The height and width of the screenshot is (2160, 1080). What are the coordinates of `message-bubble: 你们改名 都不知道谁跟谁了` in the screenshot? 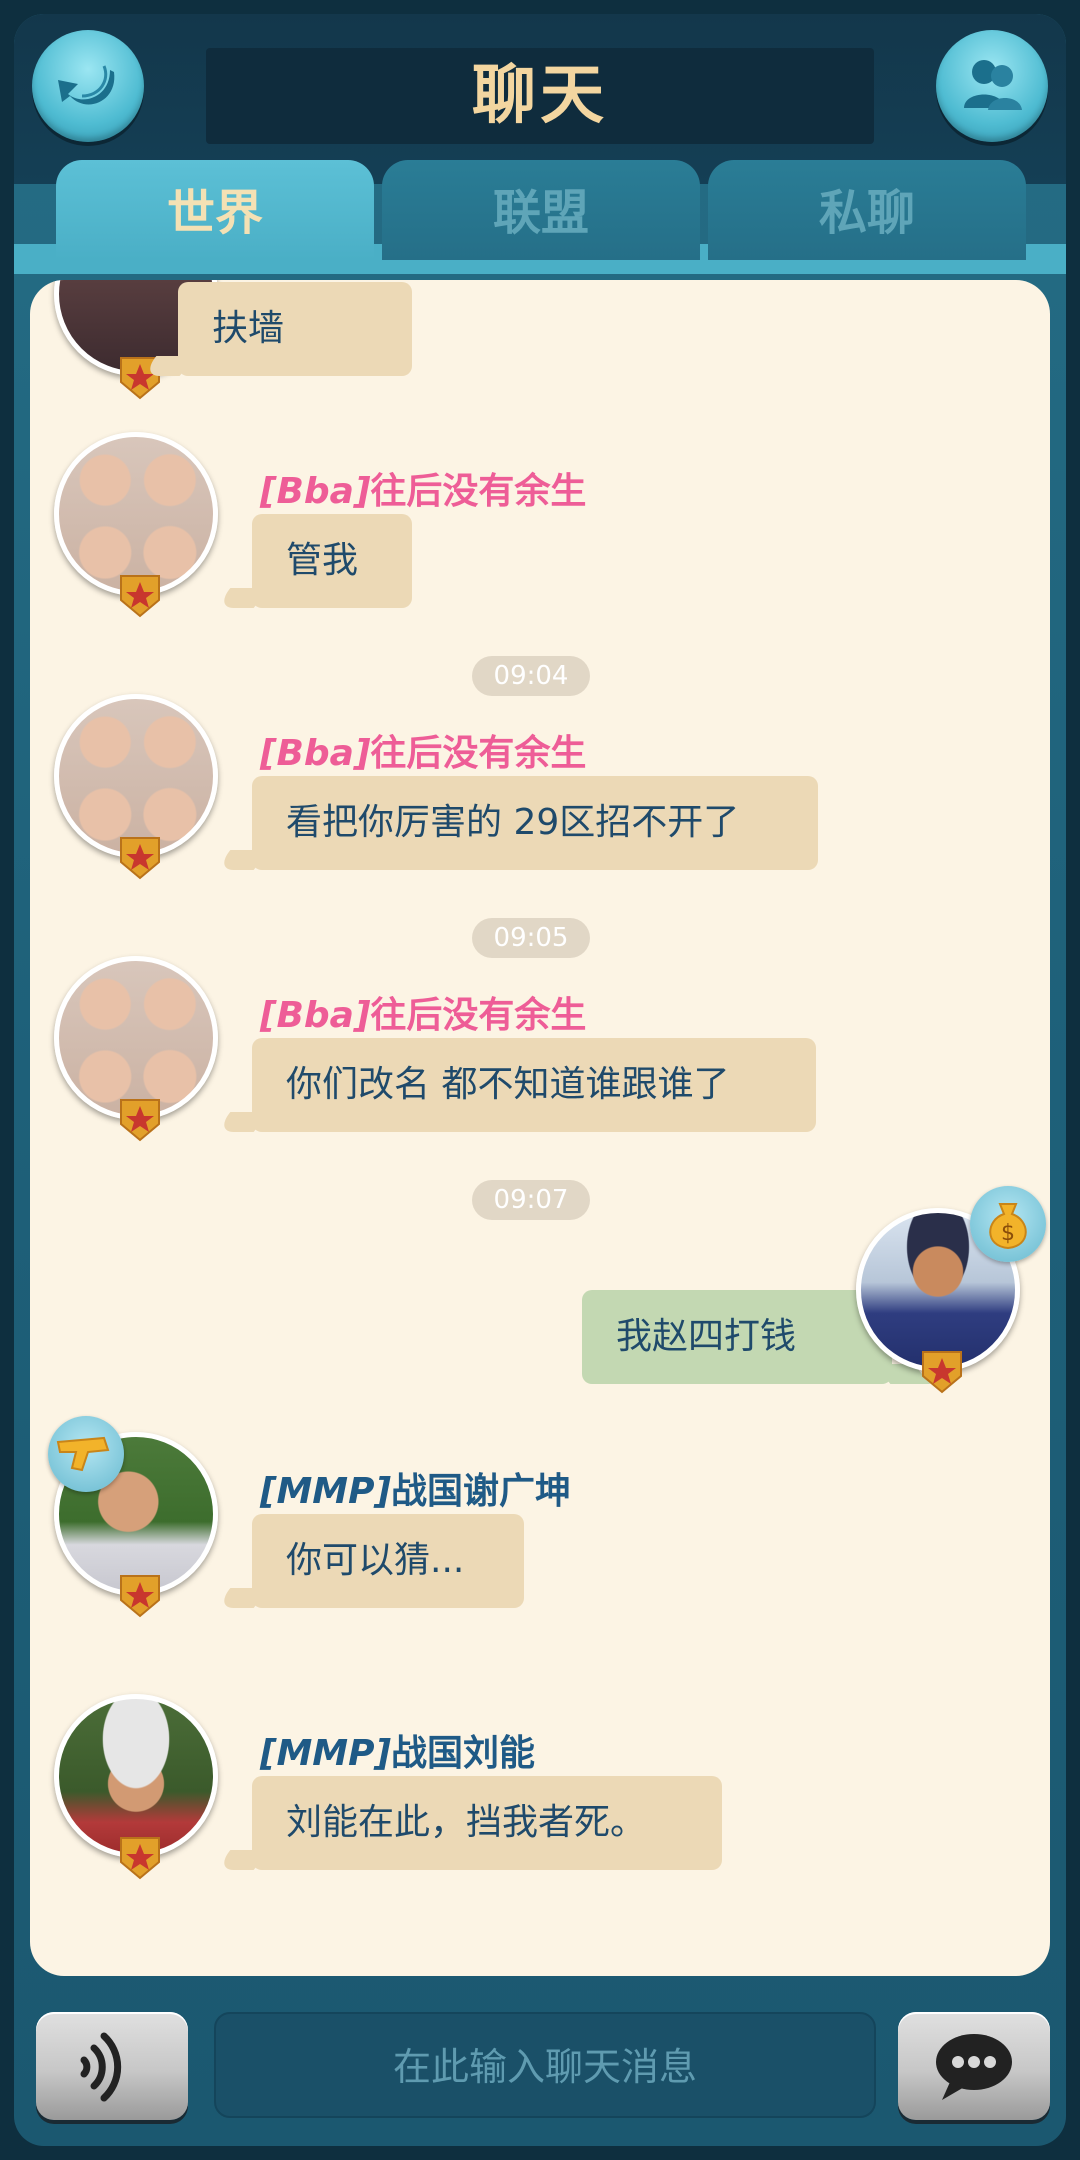 It's located at (534, 1085).